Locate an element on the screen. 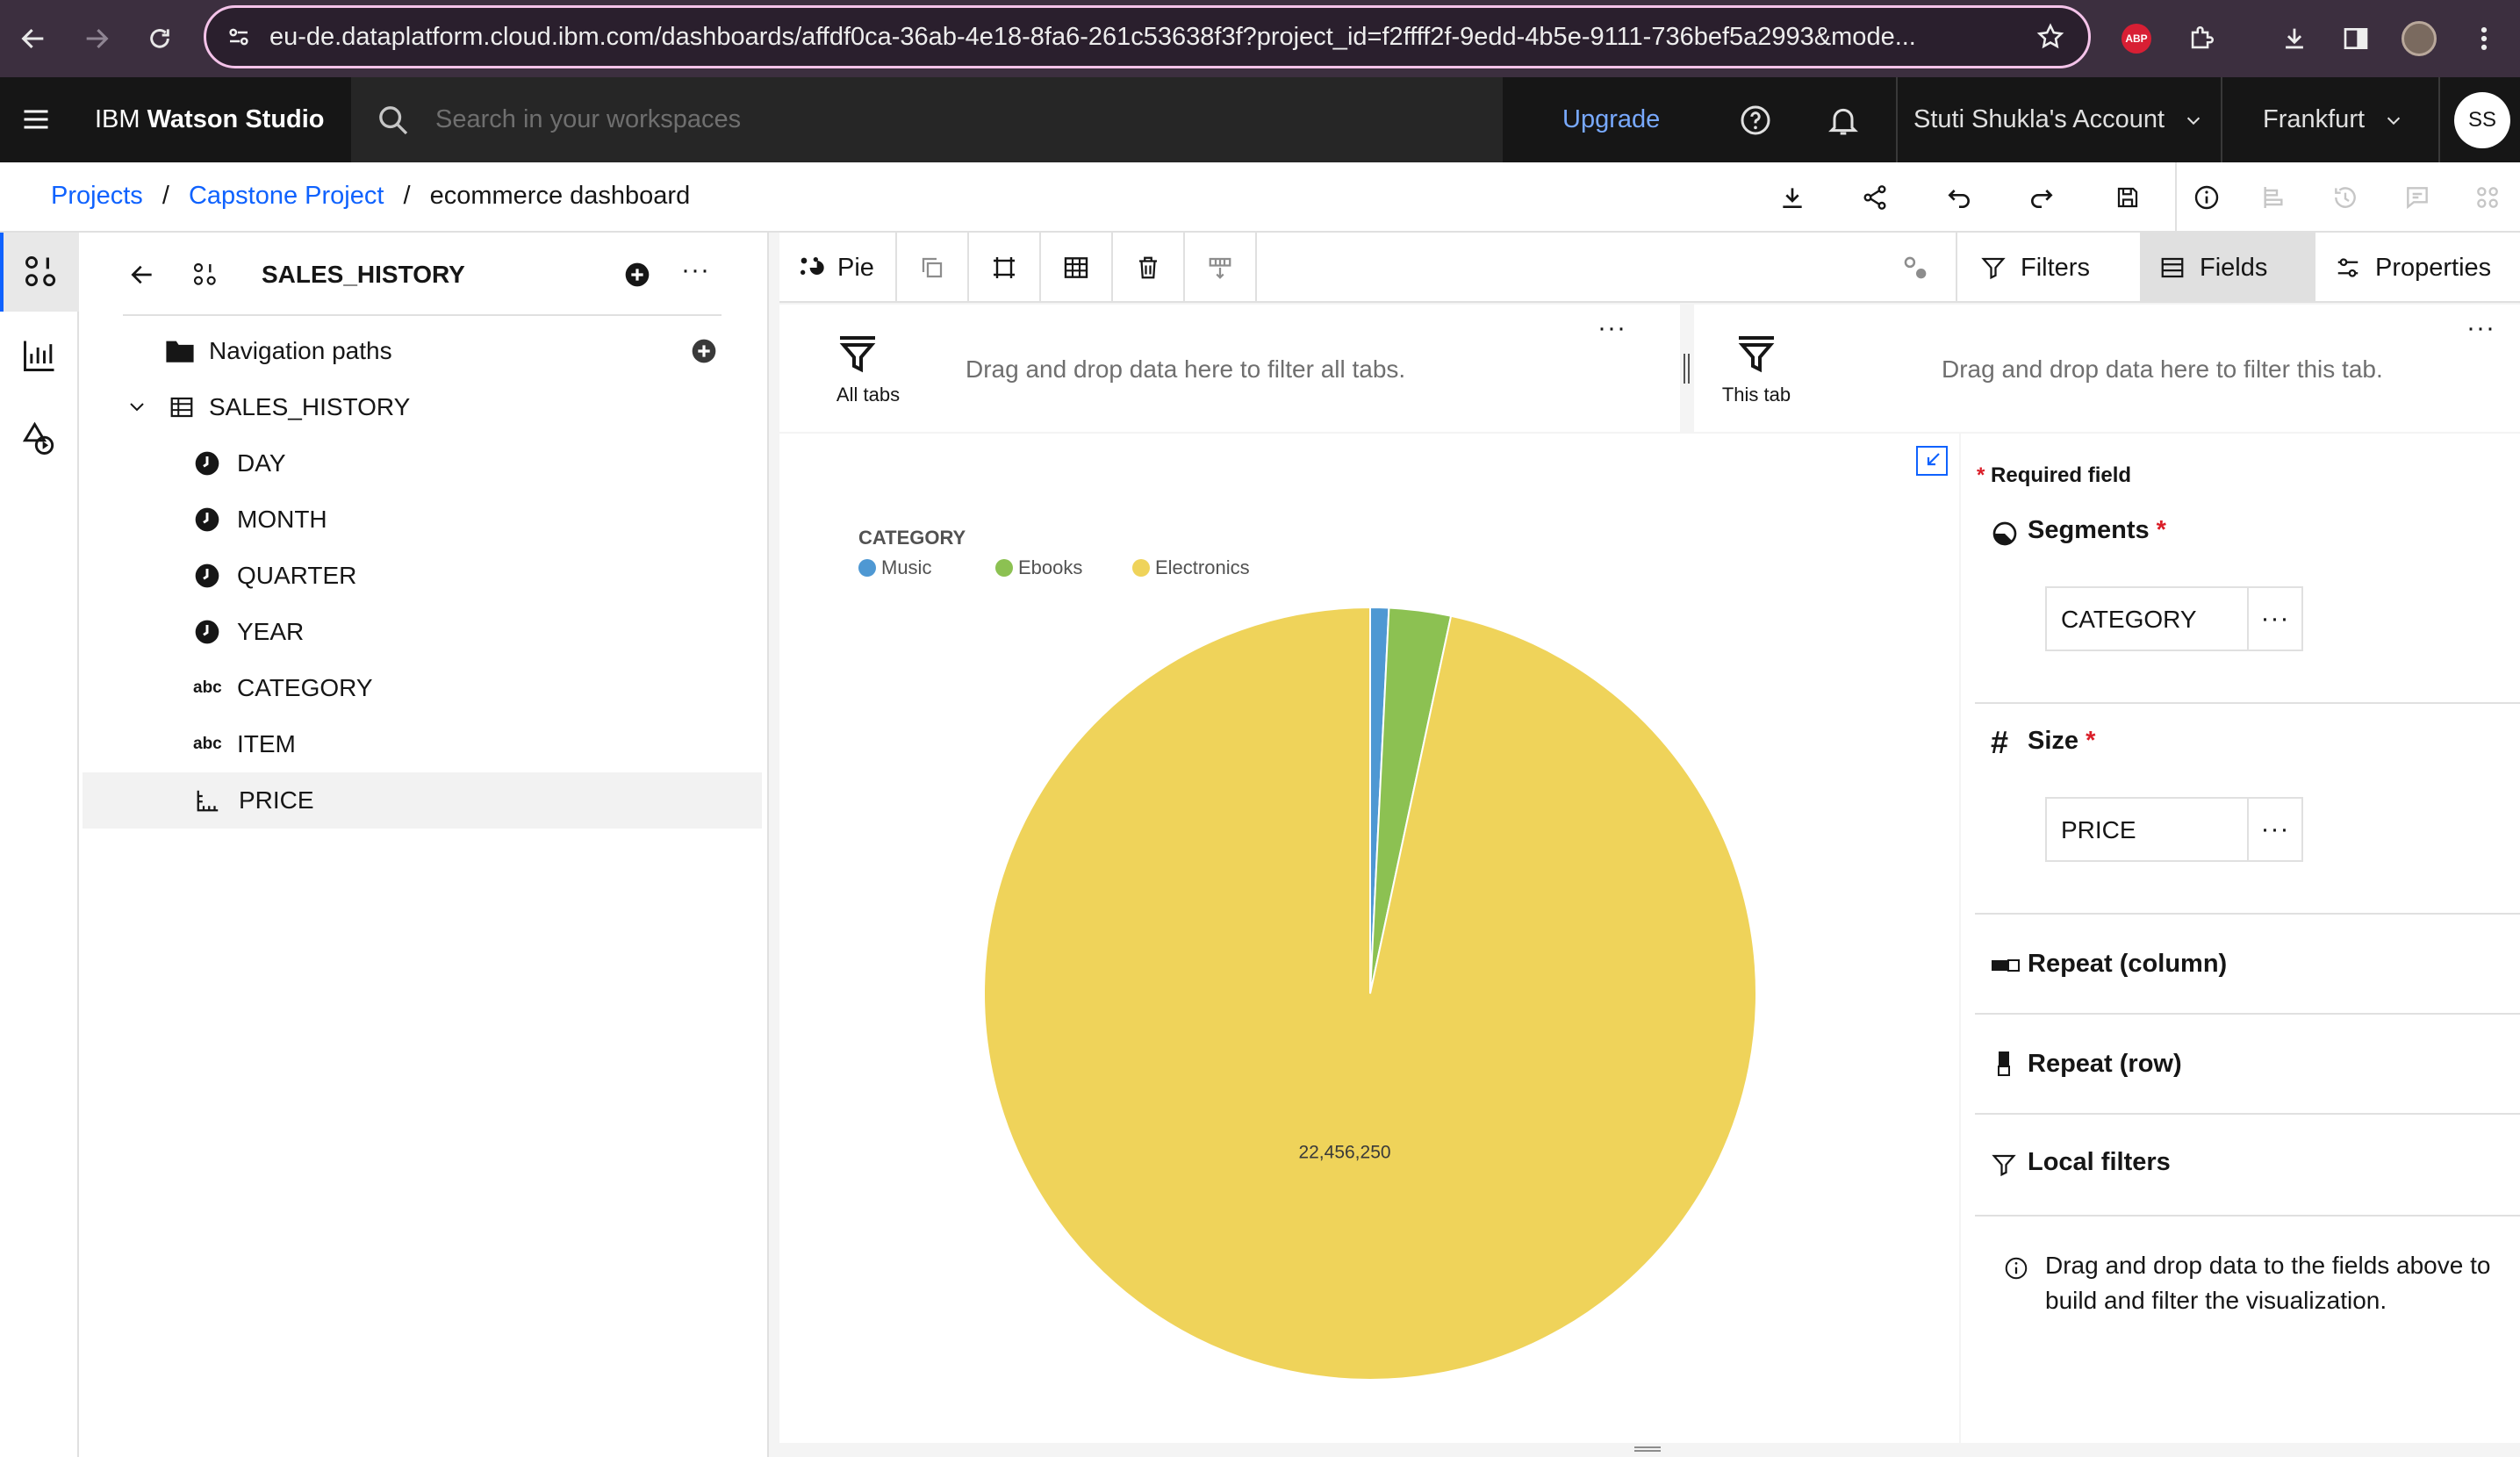 The image size is (2520, 1457). browser-menu-icon is located at coordinates (2484, 39).